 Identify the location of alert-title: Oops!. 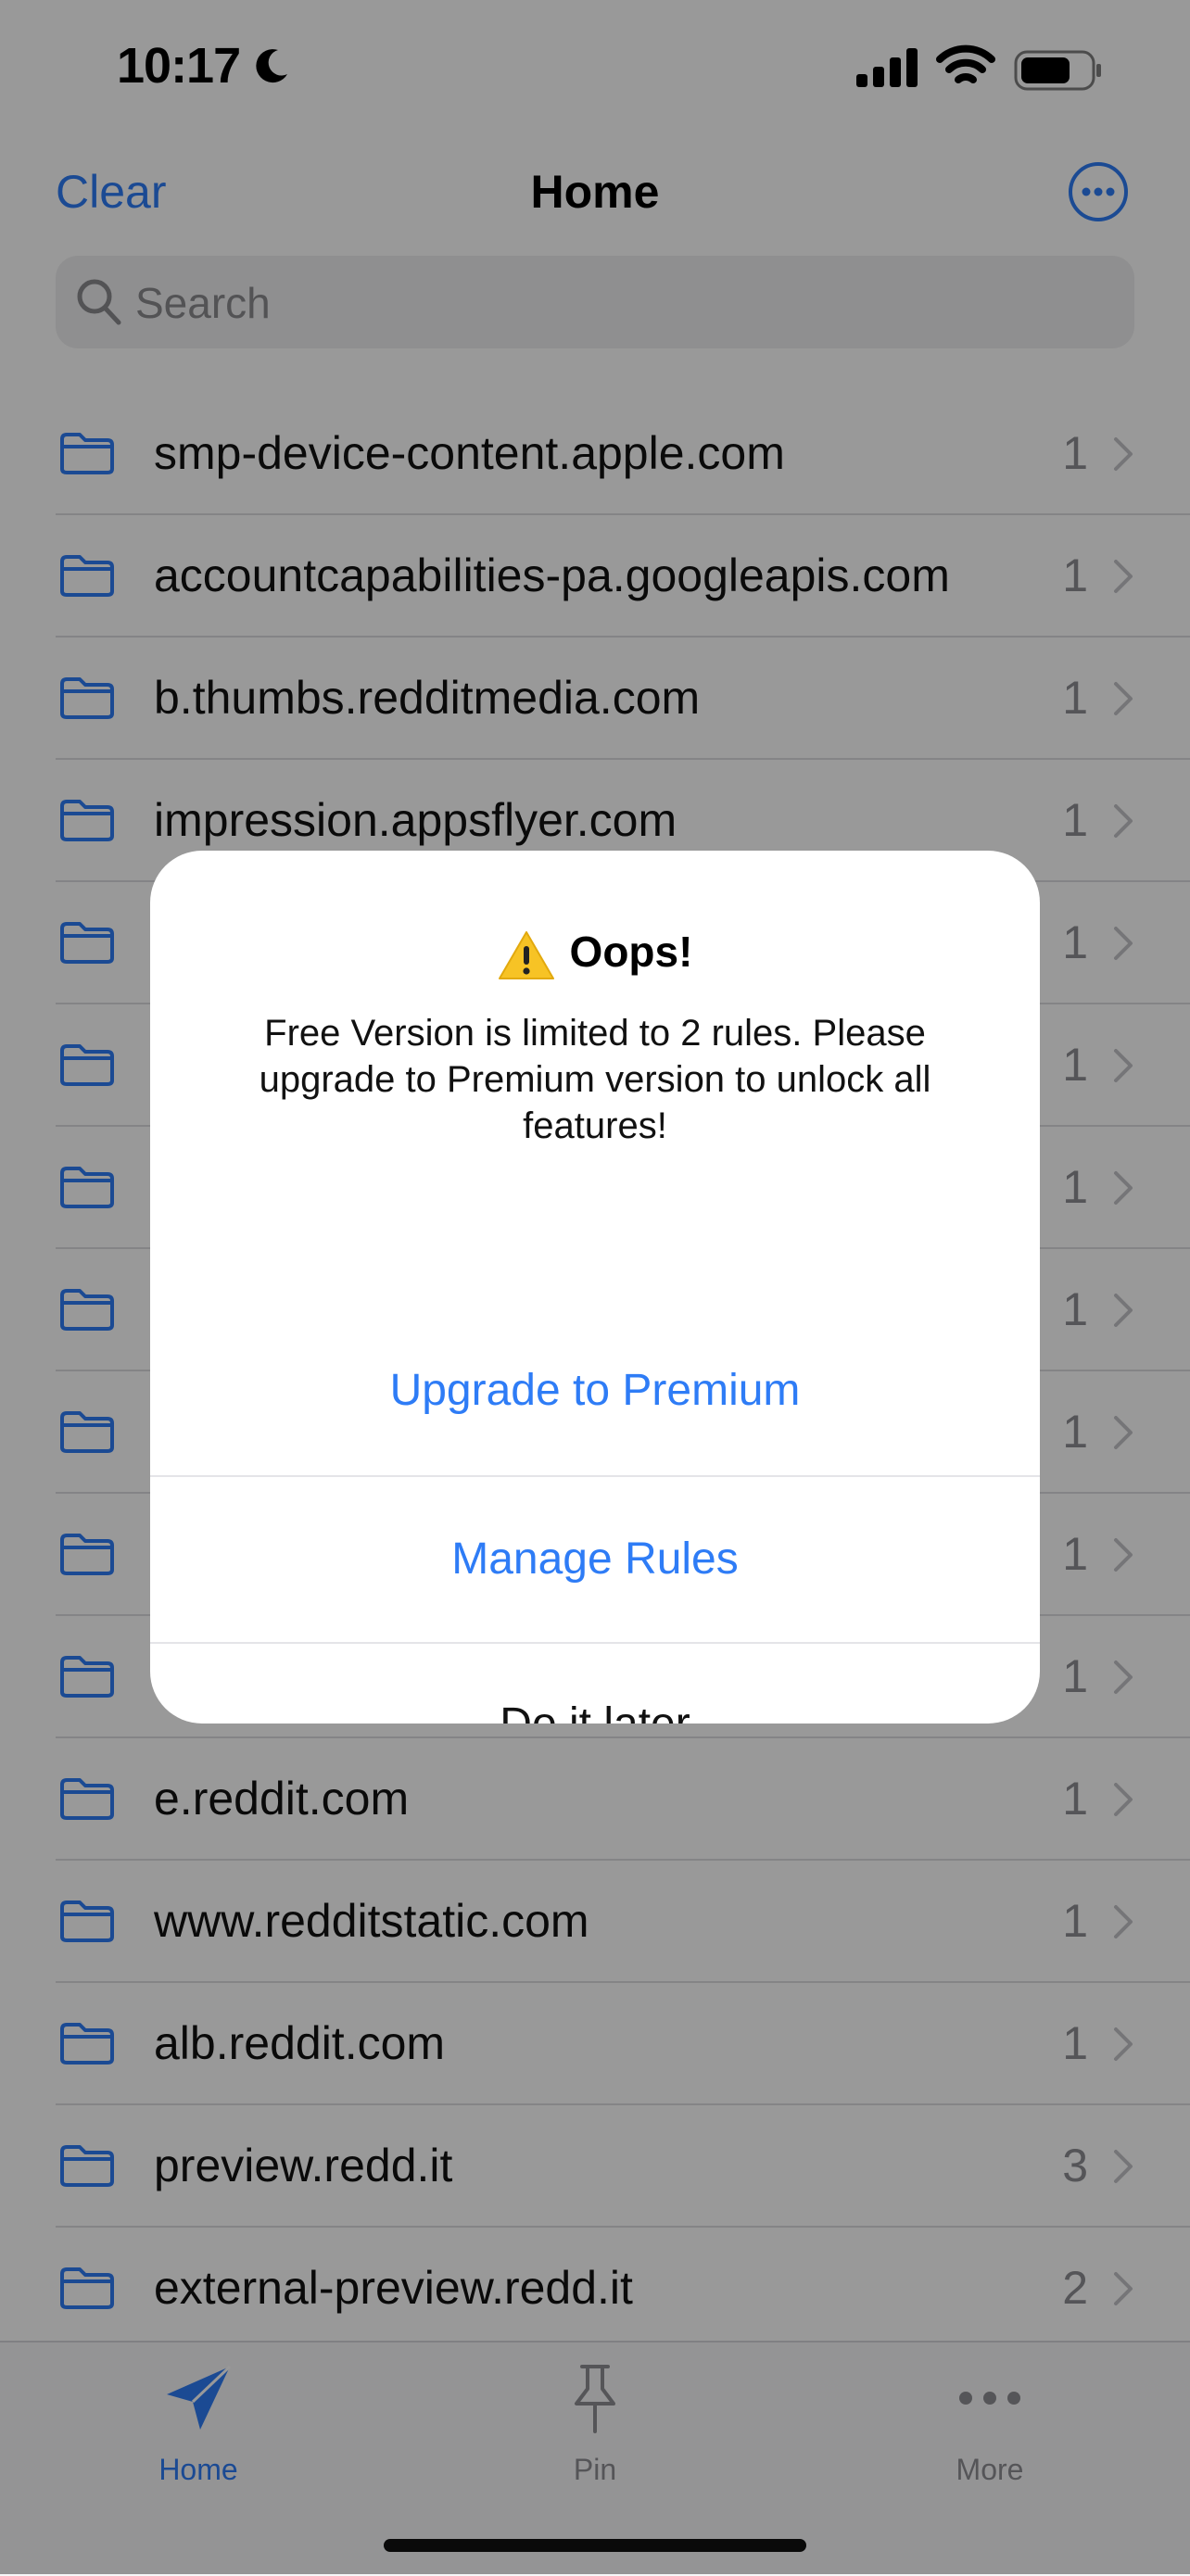
(595, 953).